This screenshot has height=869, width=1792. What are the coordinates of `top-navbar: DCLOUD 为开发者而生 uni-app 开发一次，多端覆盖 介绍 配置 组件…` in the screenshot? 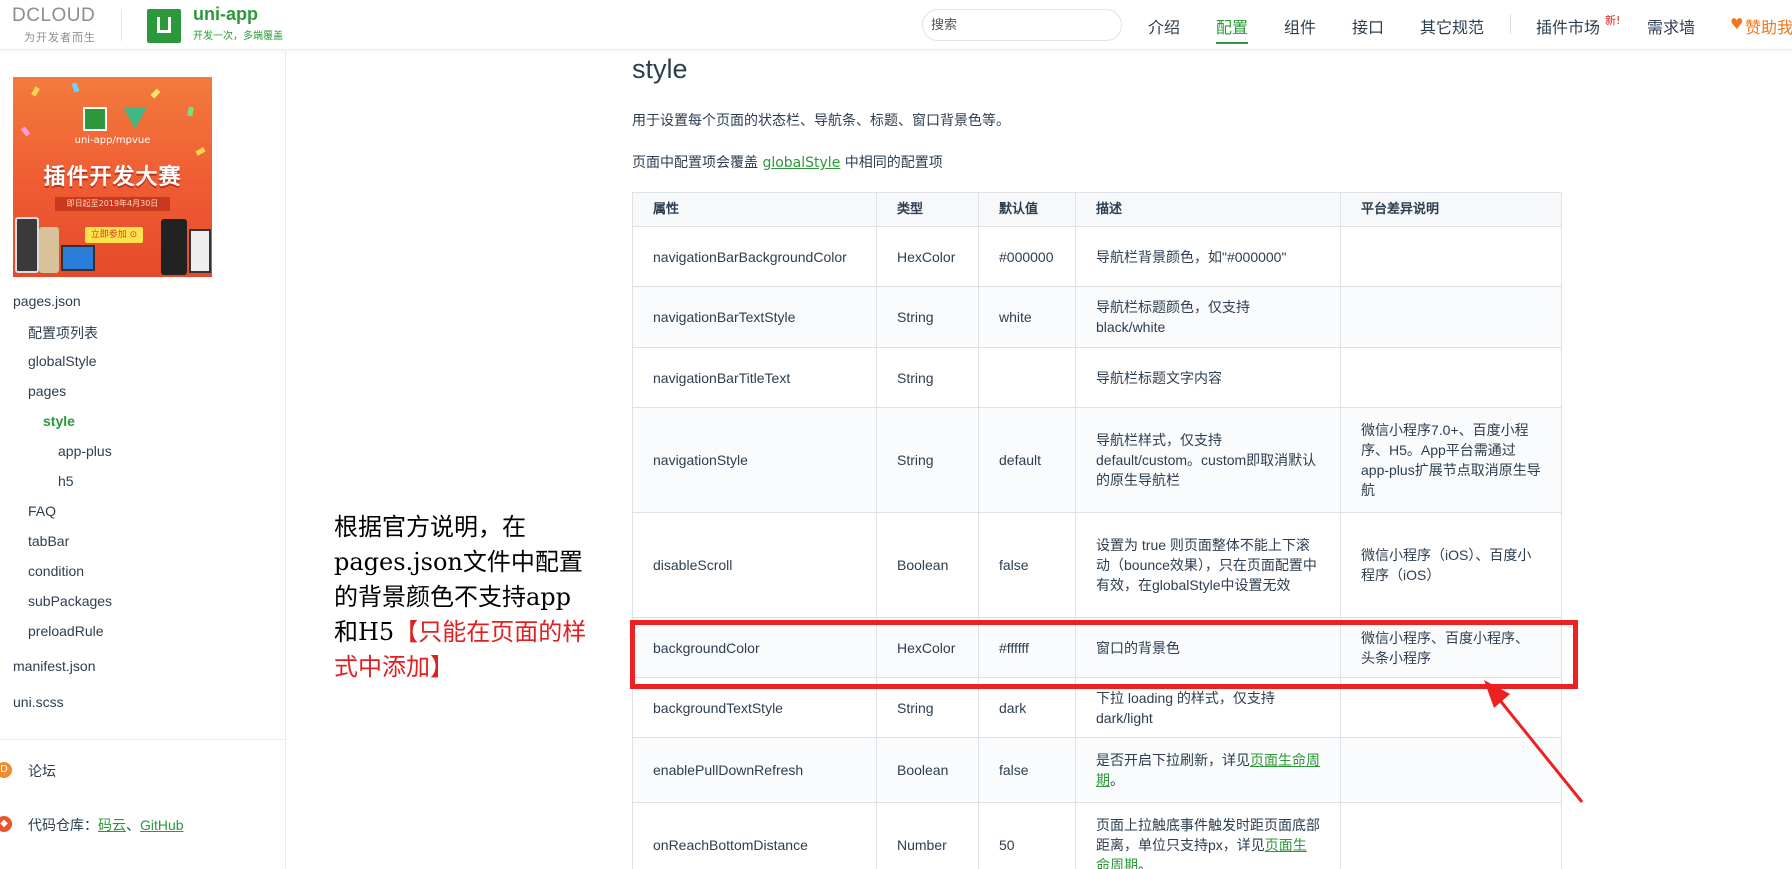 It's located at (896, 25).